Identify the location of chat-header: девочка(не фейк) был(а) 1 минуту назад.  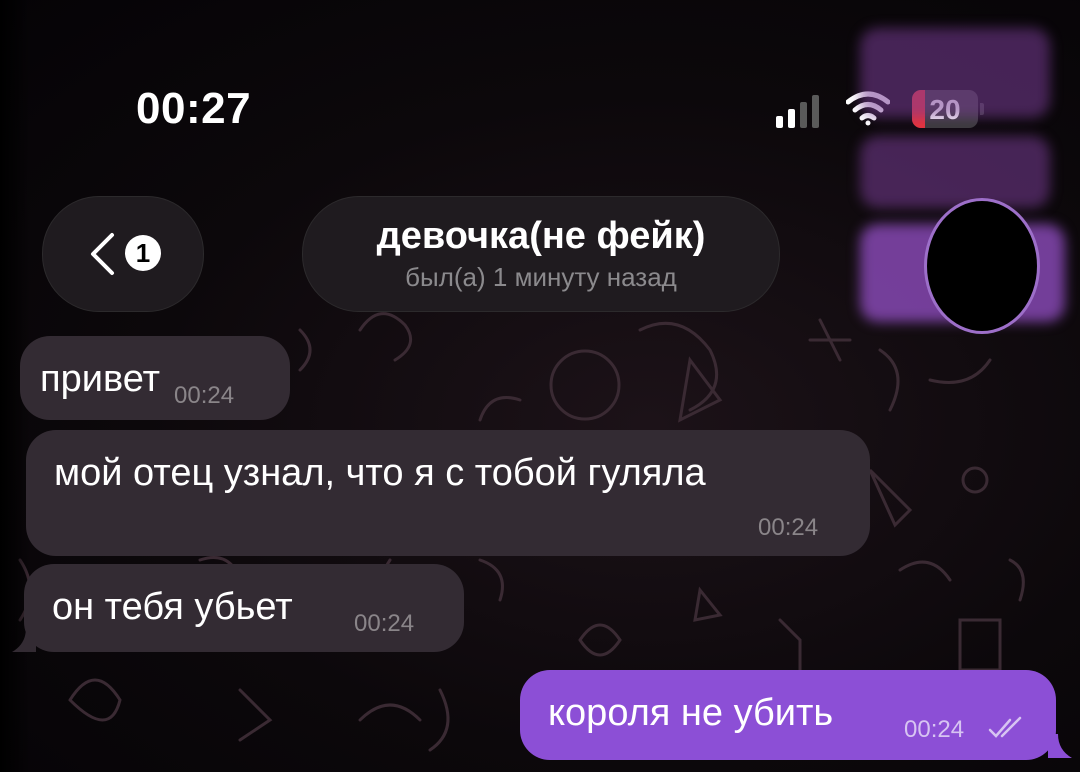
(541, 254).